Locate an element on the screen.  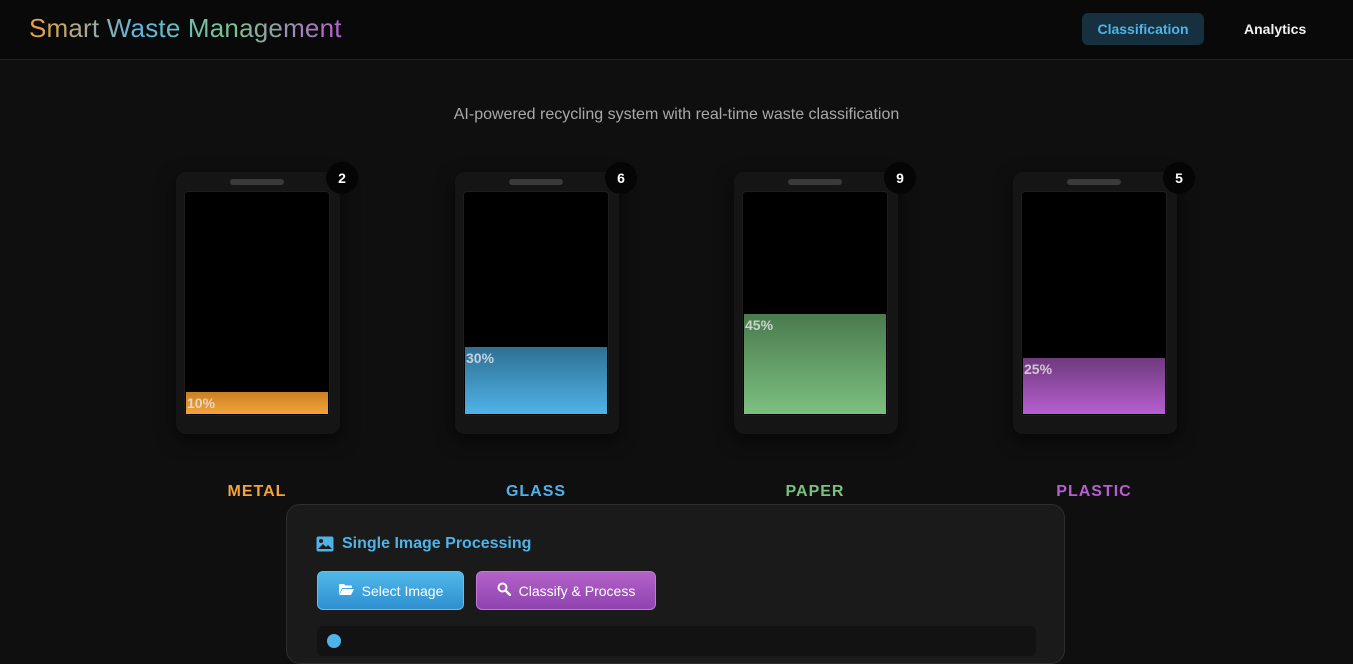
select-image-button: Select Image is located at coordinates (390, 590).